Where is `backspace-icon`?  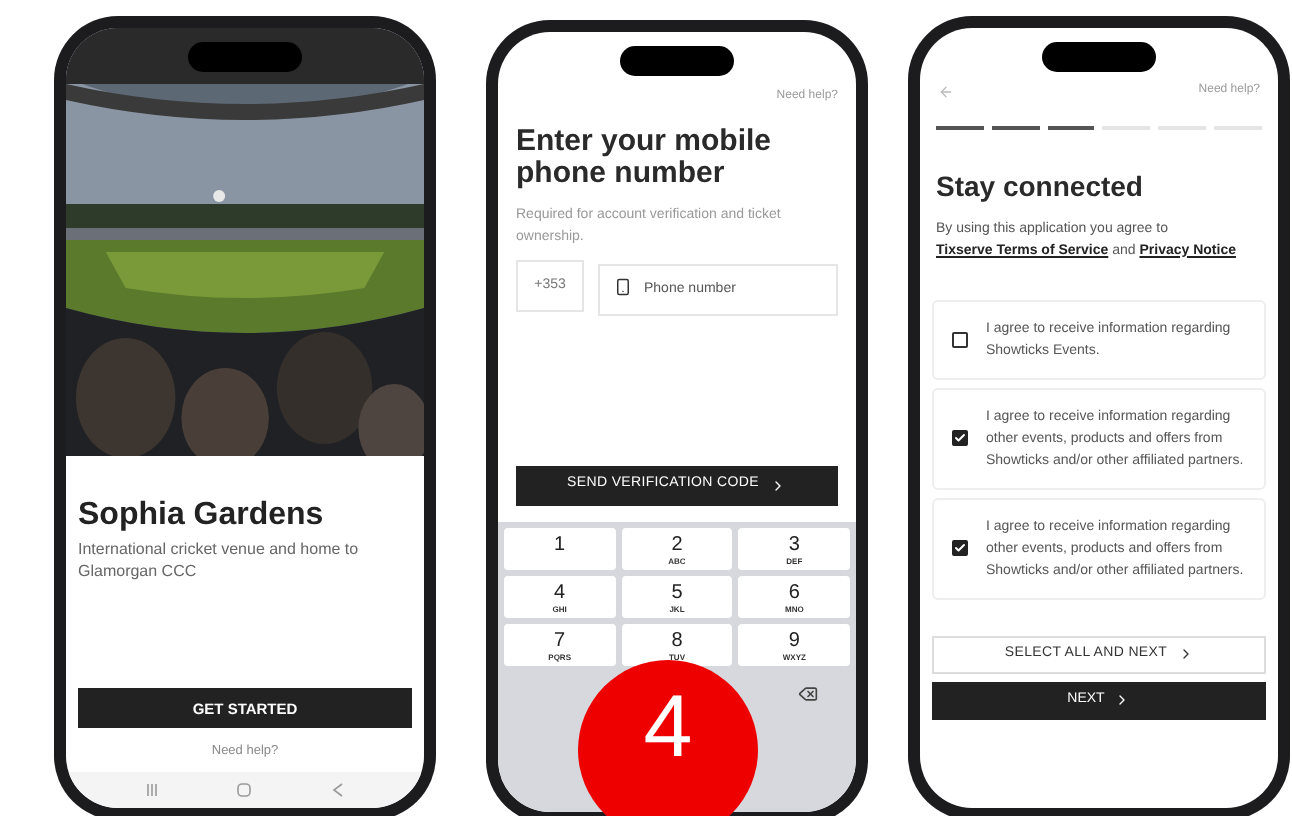
backspace-icon is located at coordinates (808, 693).